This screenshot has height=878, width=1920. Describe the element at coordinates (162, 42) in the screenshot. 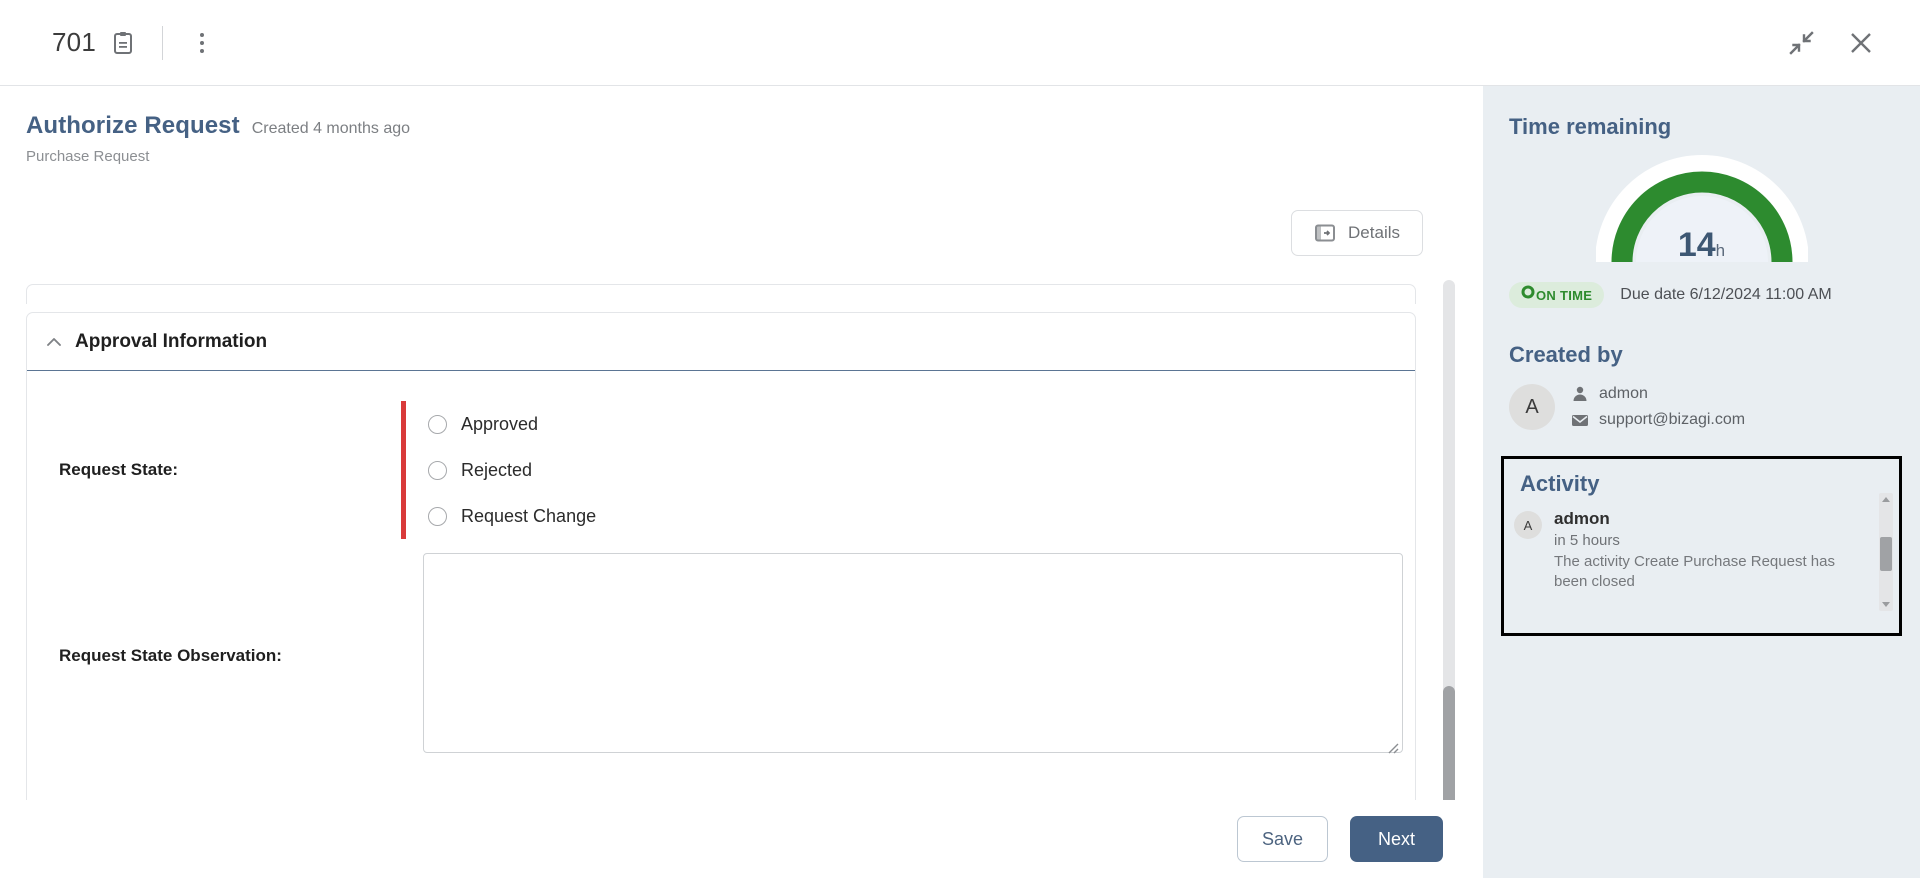

I see `toolbar-divider` at that location.